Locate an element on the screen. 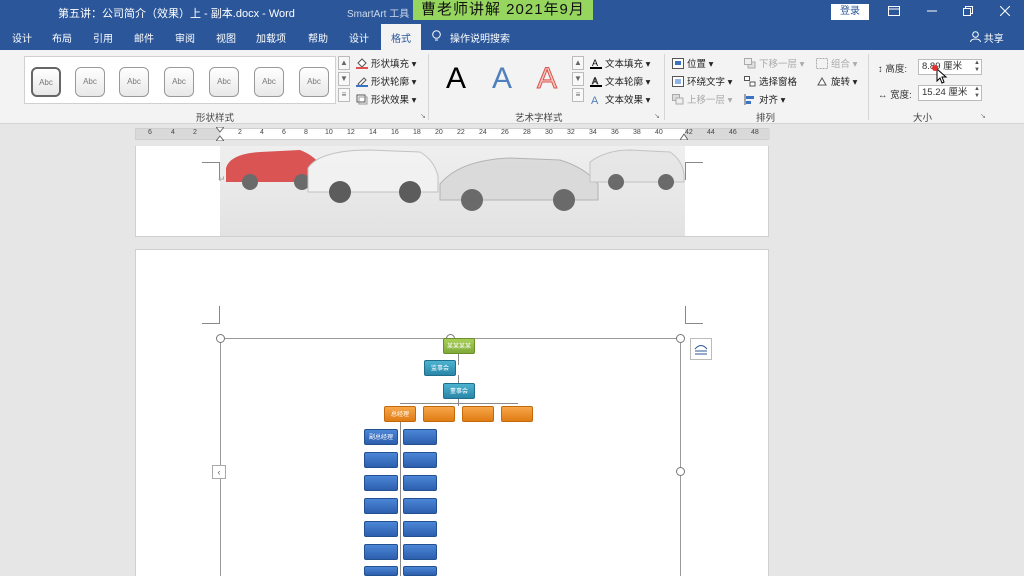 The width and height of the screenshot is (1024, 576). group-button: 组合 ▾ is located at coordinates (836, 63).